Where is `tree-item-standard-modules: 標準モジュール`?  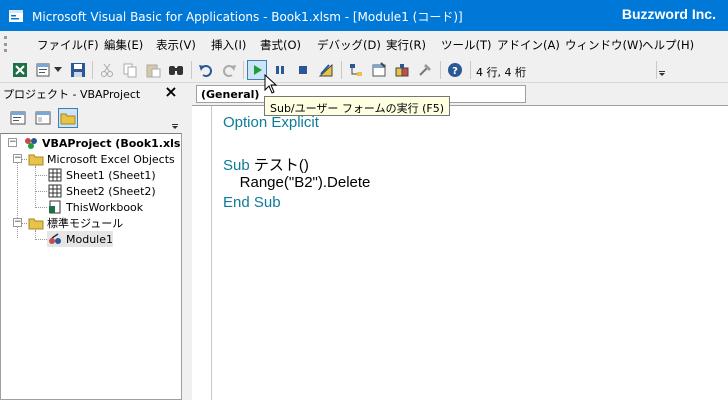 tree-item-standard-modules: 標準モジュール is located at coordinates (75, 223).